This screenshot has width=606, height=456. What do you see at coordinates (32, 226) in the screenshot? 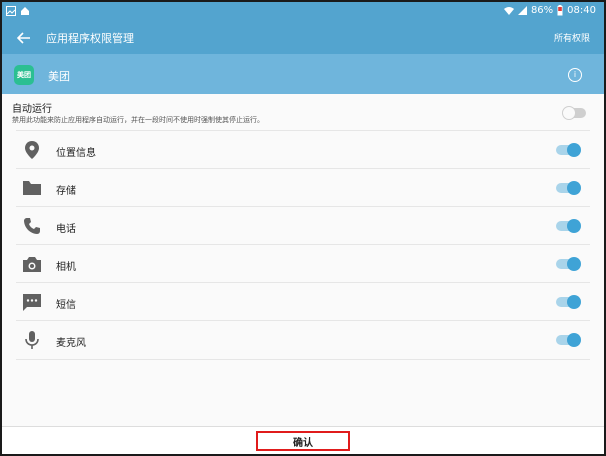
I see `phone-icon` at bounding box center [32, 226].